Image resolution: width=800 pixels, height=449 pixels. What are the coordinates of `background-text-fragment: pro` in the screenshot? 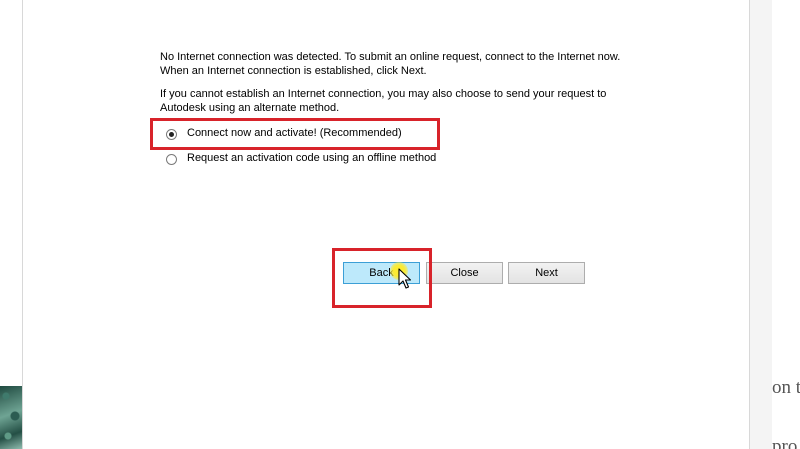 It's located at (785, 442).